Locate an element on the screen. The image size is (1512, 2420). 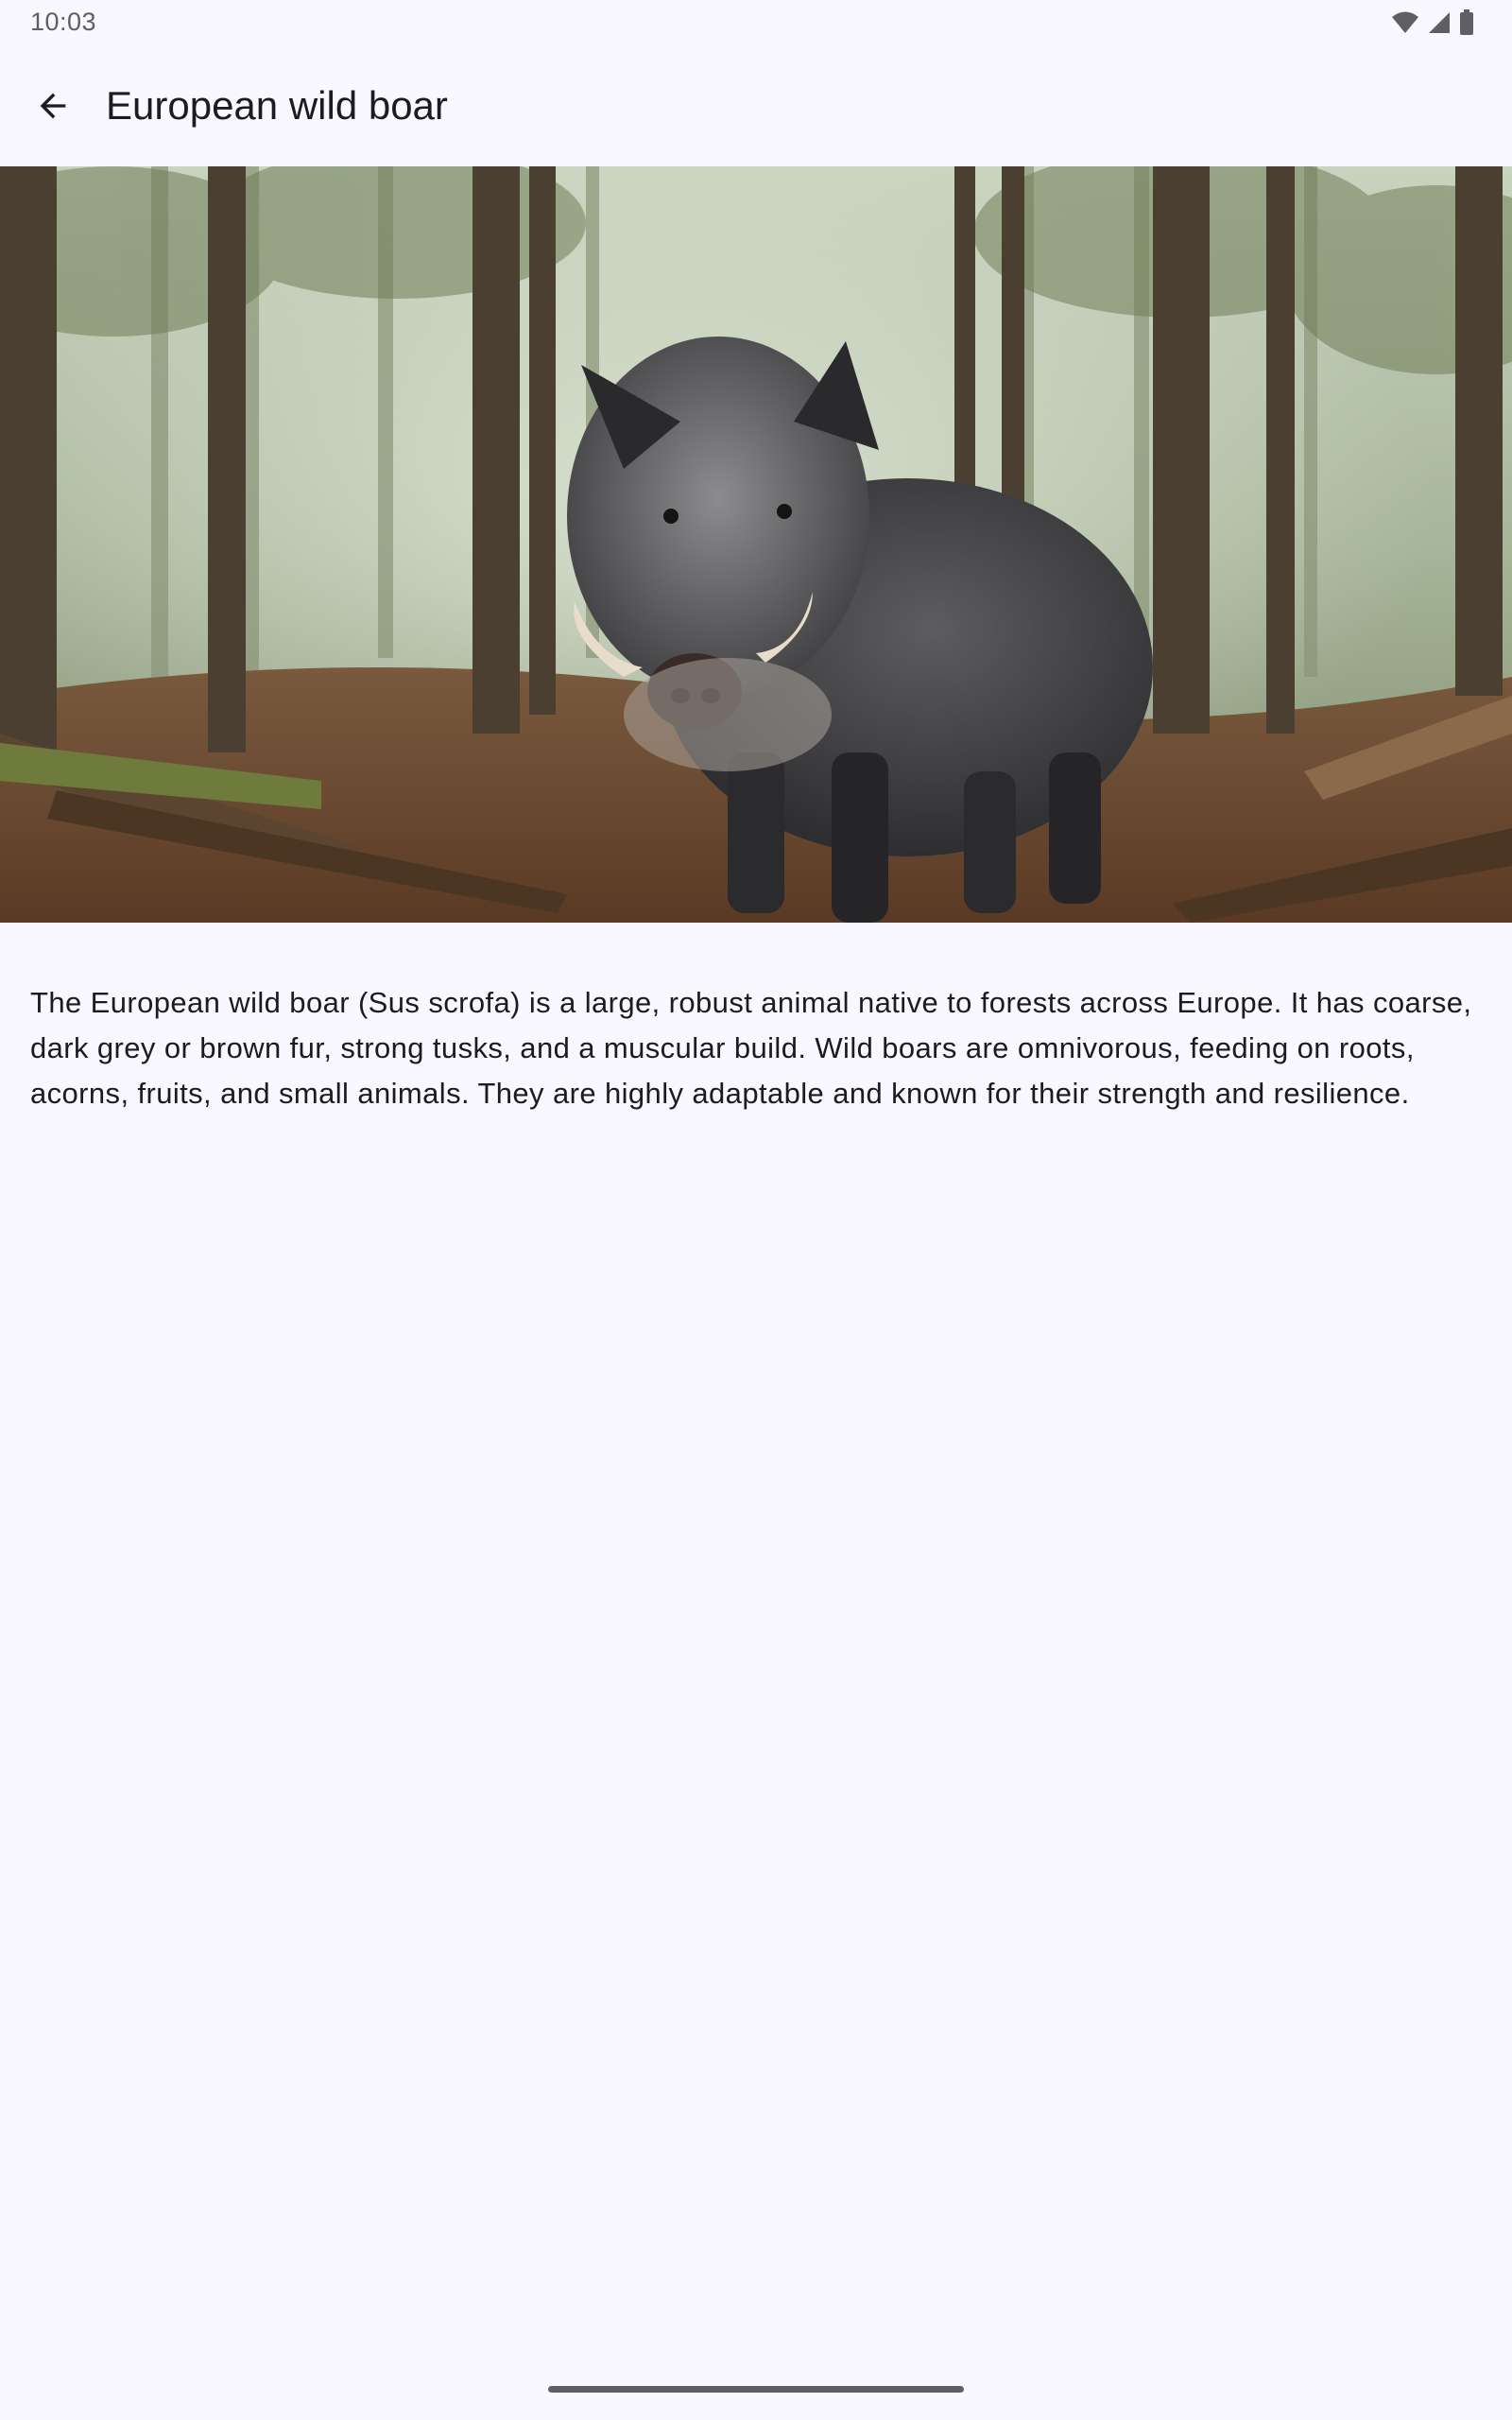
status-time: 10:03 is located at coordinates (63, 22).